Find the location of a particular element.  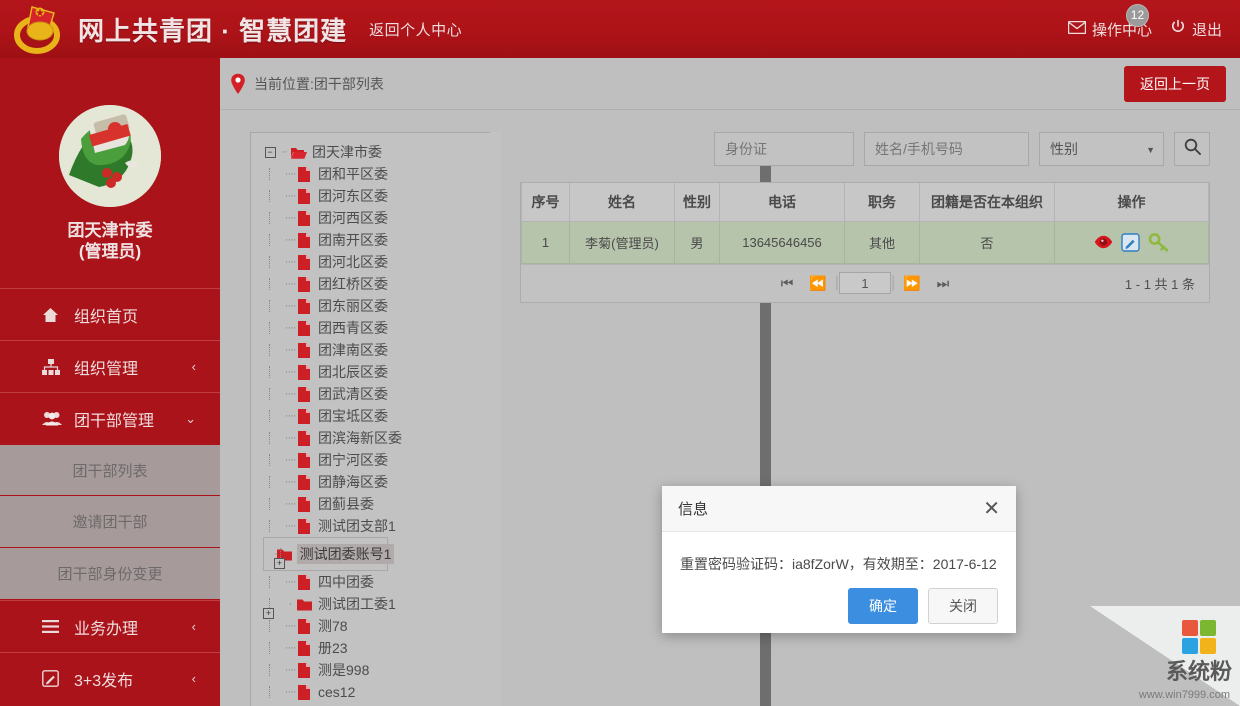

youth-league-emblem-icon is located at coordinates (41, 29).